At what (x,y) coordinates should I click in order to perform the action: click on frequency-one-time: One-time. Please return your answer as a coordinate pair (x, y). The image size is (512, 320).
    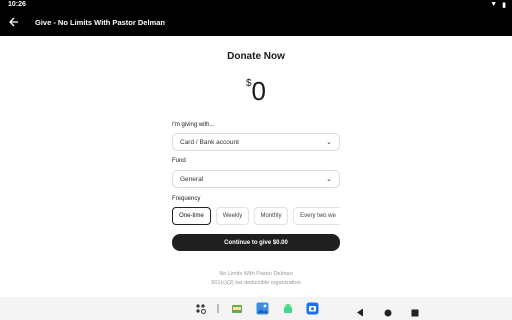
    Looking at the image, I should click on (191, 216).